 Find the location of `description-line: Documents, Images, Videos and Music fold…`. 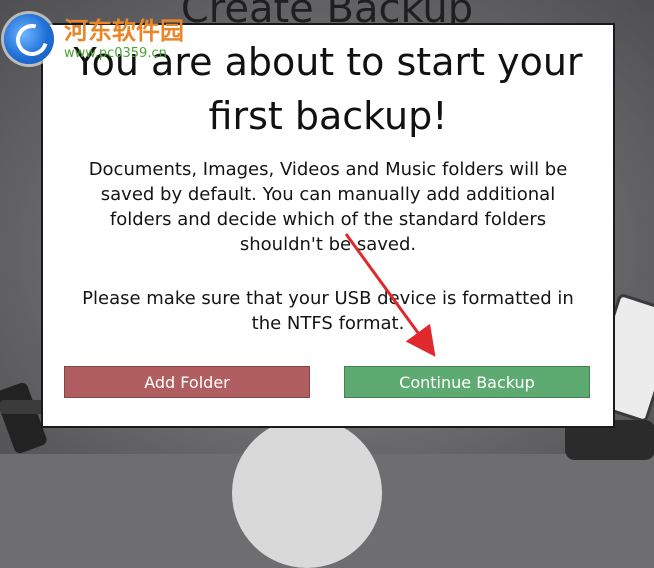

description-line: Documents, Images, Videos and Music fold… is located at coordinates (328, 169).